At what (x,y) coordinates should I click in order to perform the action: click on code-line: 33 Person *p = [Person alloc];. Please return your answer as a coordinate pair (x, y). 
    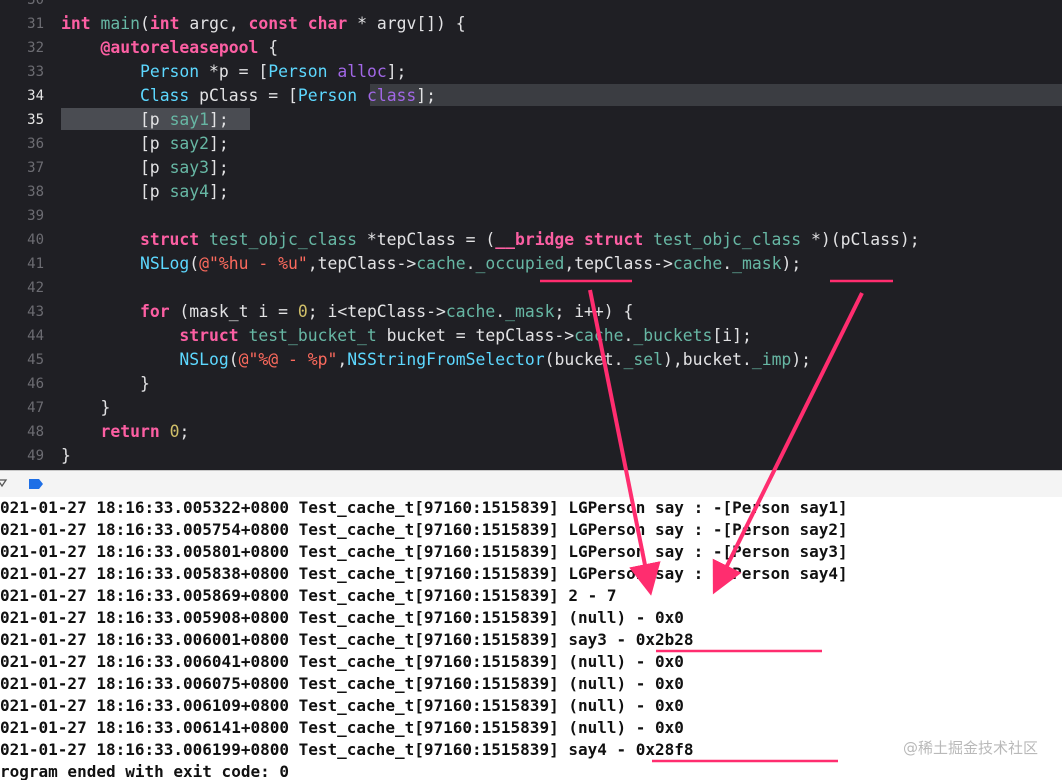
    Looking at the image, I should click on (531, 72).